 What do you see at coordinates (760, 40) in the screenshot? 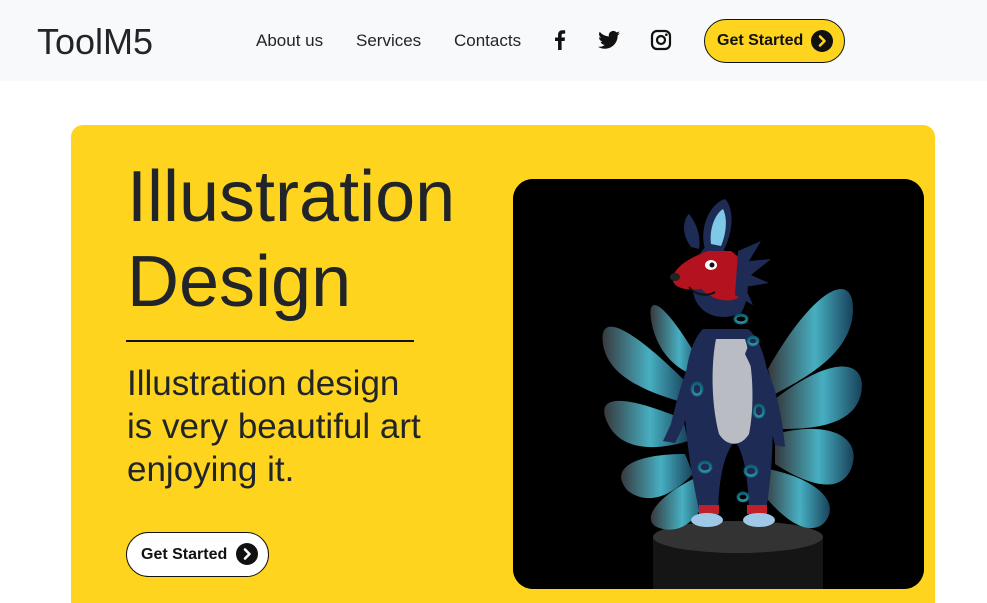
I see `get-started-nav-label: Get Started` at bounding box center [760, 40].